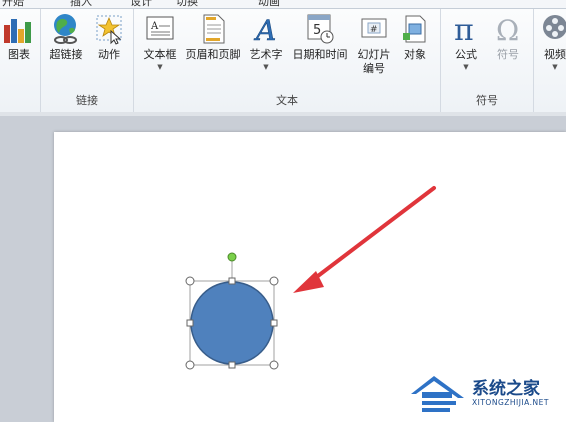 The height and width of the screenshot is (422, 566). I want to click on resize-handle-left, so click(190, 323).